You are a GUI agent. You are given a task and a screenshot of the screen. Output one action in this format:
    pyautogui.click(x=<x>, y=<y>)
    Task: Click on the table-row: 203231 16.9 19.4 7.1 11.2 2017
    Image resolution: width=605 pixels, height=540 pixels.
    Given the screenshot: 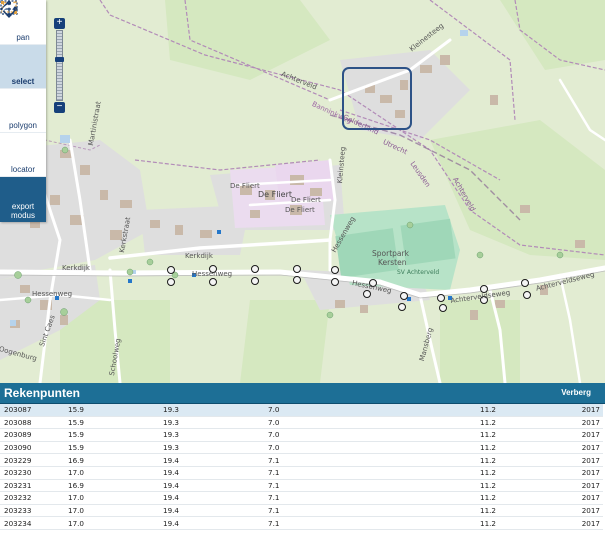 What is the action you would take?
    pyautogui.click(x=301, y=486)
    